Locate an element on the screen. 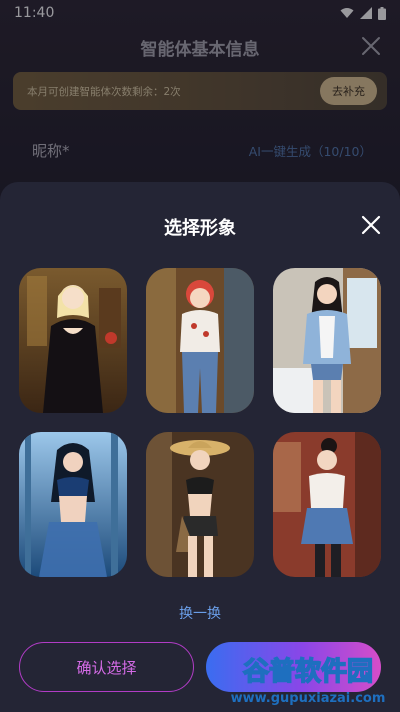 The image size is (400, 712). confirm-selection-button: 确认选择 is located at coordinates (106, 667).